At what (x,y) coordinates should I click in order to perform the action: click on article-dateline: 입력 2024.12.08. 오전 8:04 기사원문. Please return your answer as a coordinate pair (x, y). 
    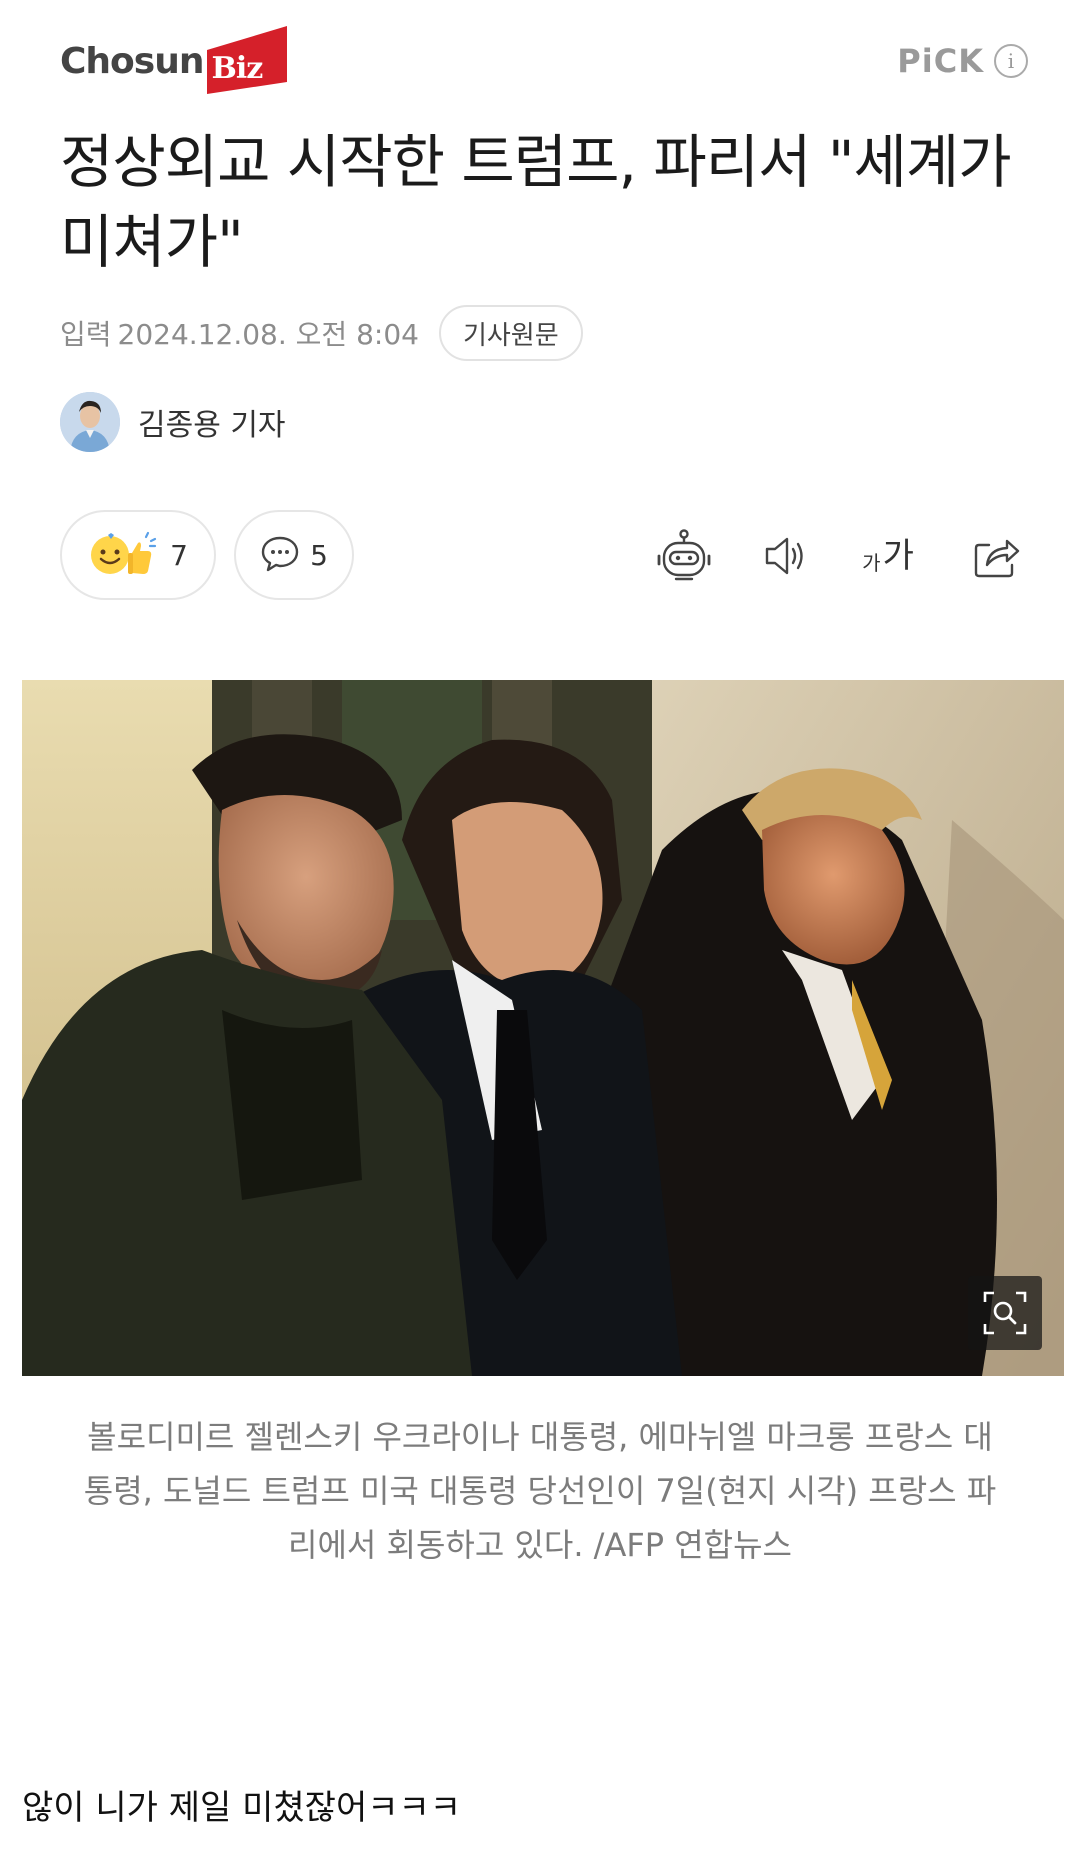
    Looking at the image, I should click on (321, 333).